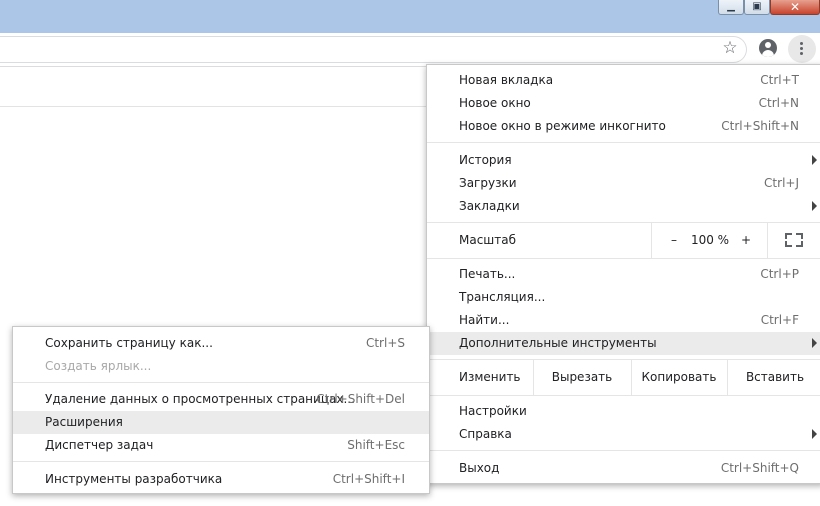 This screenshot has height=506, width=820. Describe the element at coordinates (623, 320) in the screenshot. I see `menu-item-find: Найти... Ctrl+F` at that location.